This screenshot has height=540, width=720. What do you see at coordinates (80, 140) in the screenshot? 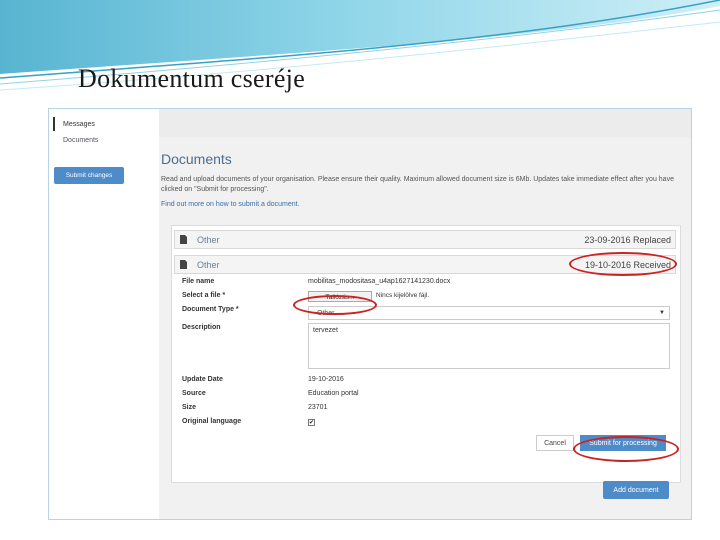
I see `sidebar-item-documents: Documents` at bounding box center [80, 140].